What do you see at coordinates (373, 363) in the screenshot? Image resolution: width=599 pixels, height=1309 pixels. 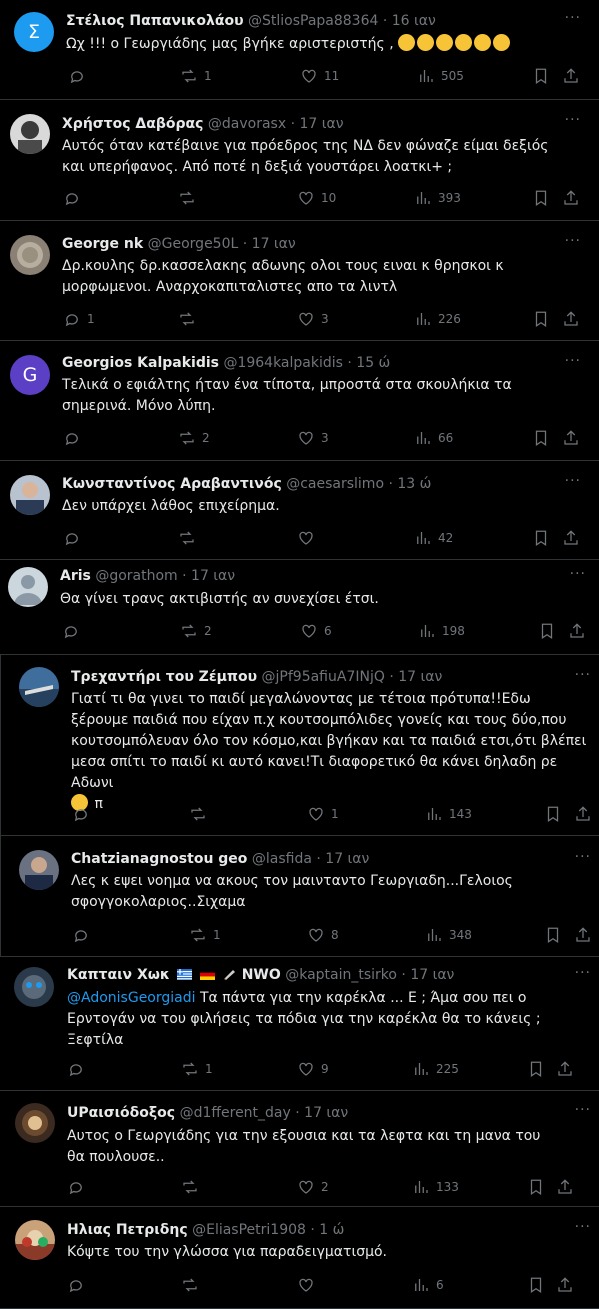 I see `timestamp: 15 ώ` at bounding box center [373, 363].